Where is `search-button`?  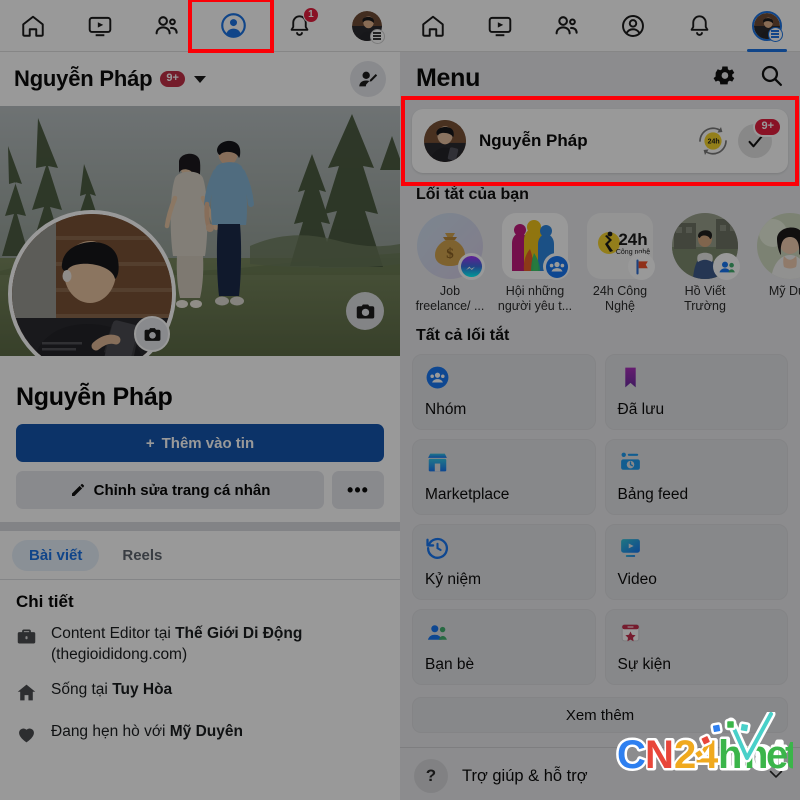 search-button is located at coordinates (771, 78).